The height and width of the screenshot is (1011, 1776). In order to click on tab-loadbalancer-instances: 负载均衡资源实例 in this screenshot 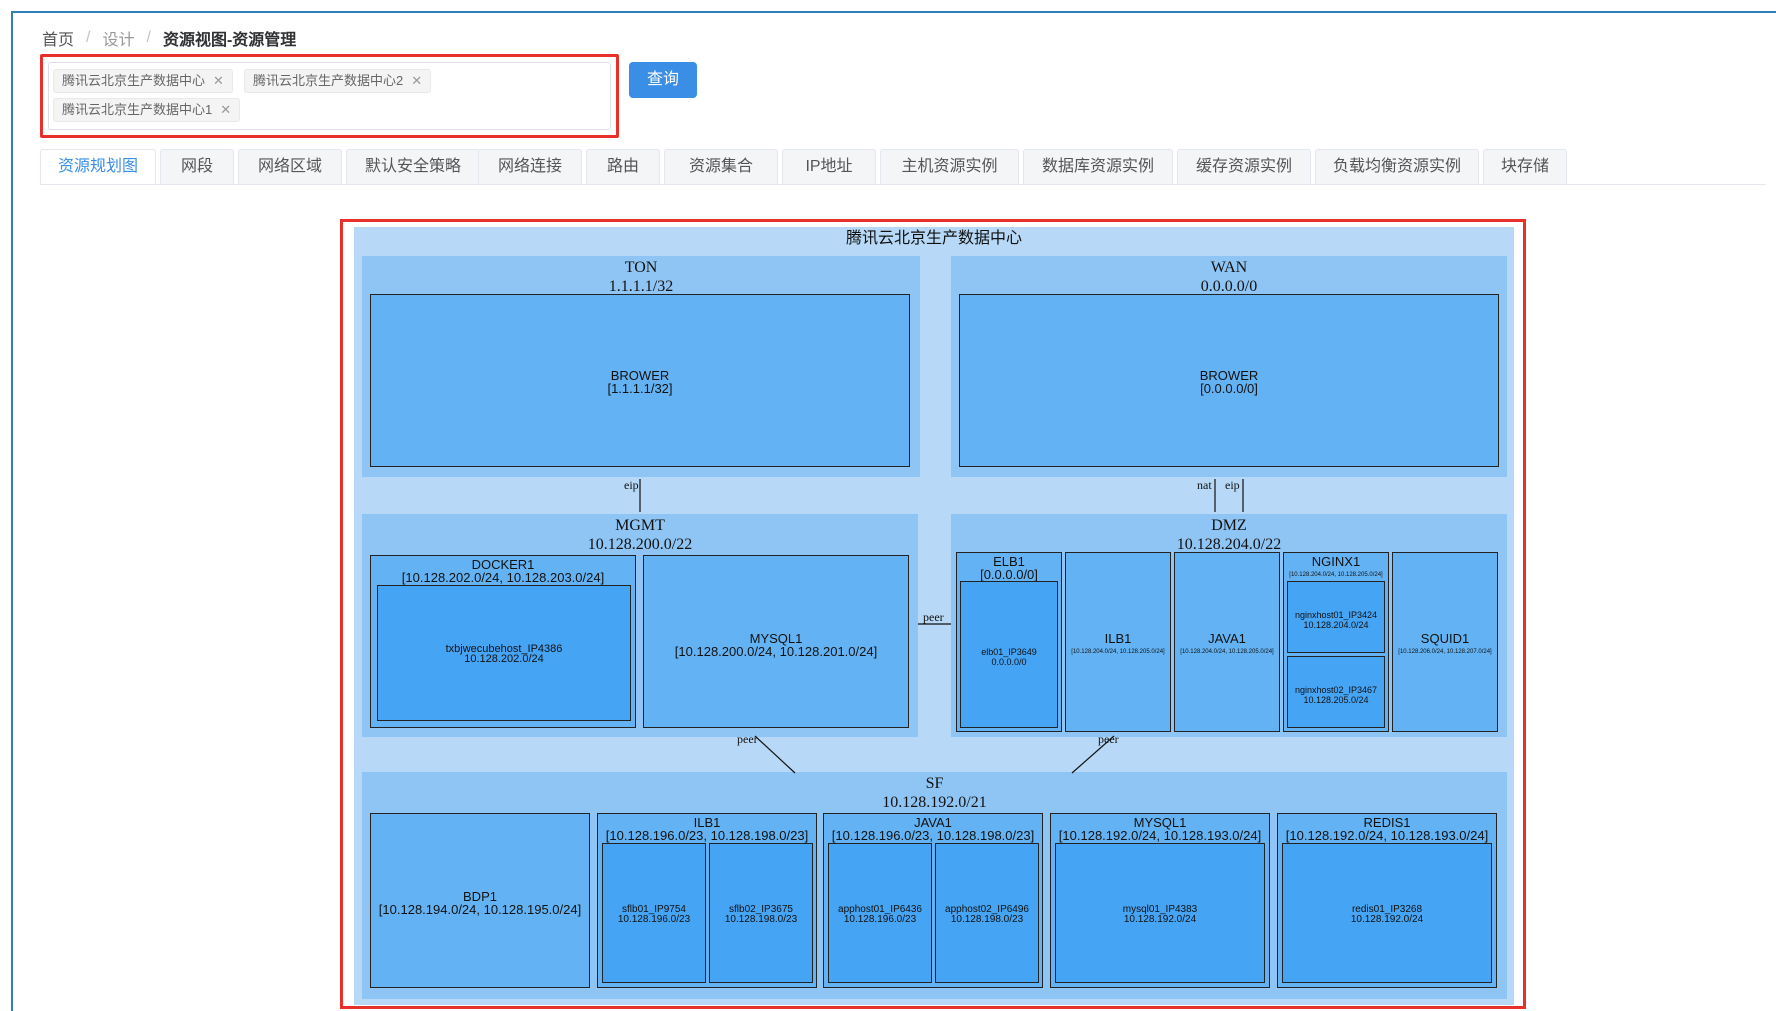, I will do `click(1397, 167)`.